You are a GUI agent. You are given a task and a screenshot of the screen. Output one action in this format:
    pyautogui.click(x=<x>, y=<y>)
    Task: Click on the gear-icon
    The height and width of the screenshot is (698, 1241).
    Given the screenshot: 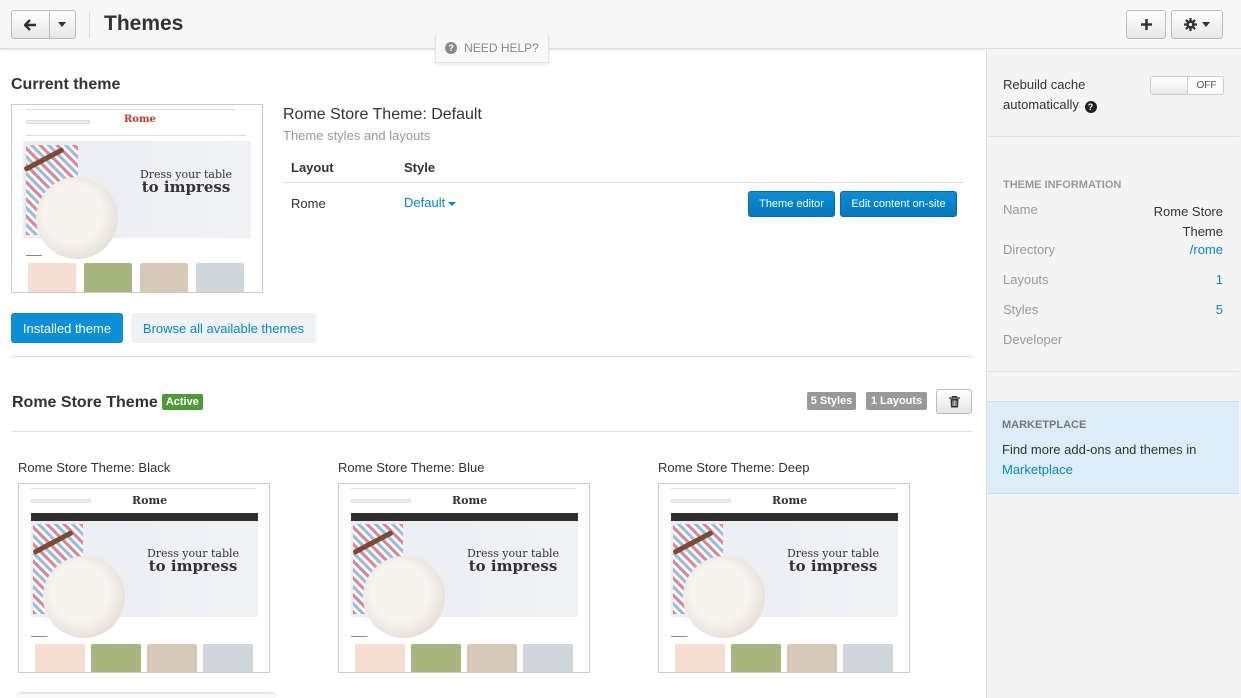 What is the action you would take?
    pyautogui.click(x=1190, y=24)
    